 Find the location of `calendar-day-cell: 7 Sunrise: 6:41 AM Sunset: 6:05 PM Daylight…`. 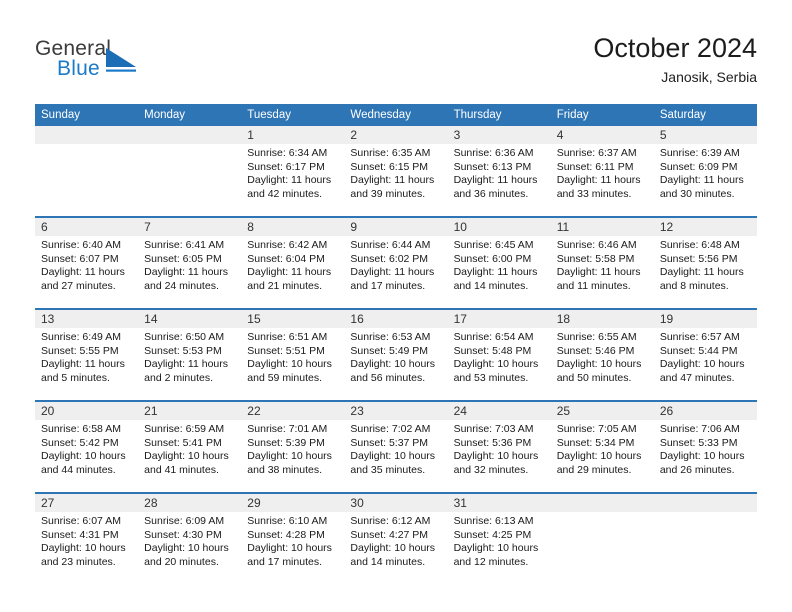

calendar-day-cell: 7 Sunrise: 6:41 AM Sunset: 6:05 PM Daylight… is located at coordinates (190, 262).